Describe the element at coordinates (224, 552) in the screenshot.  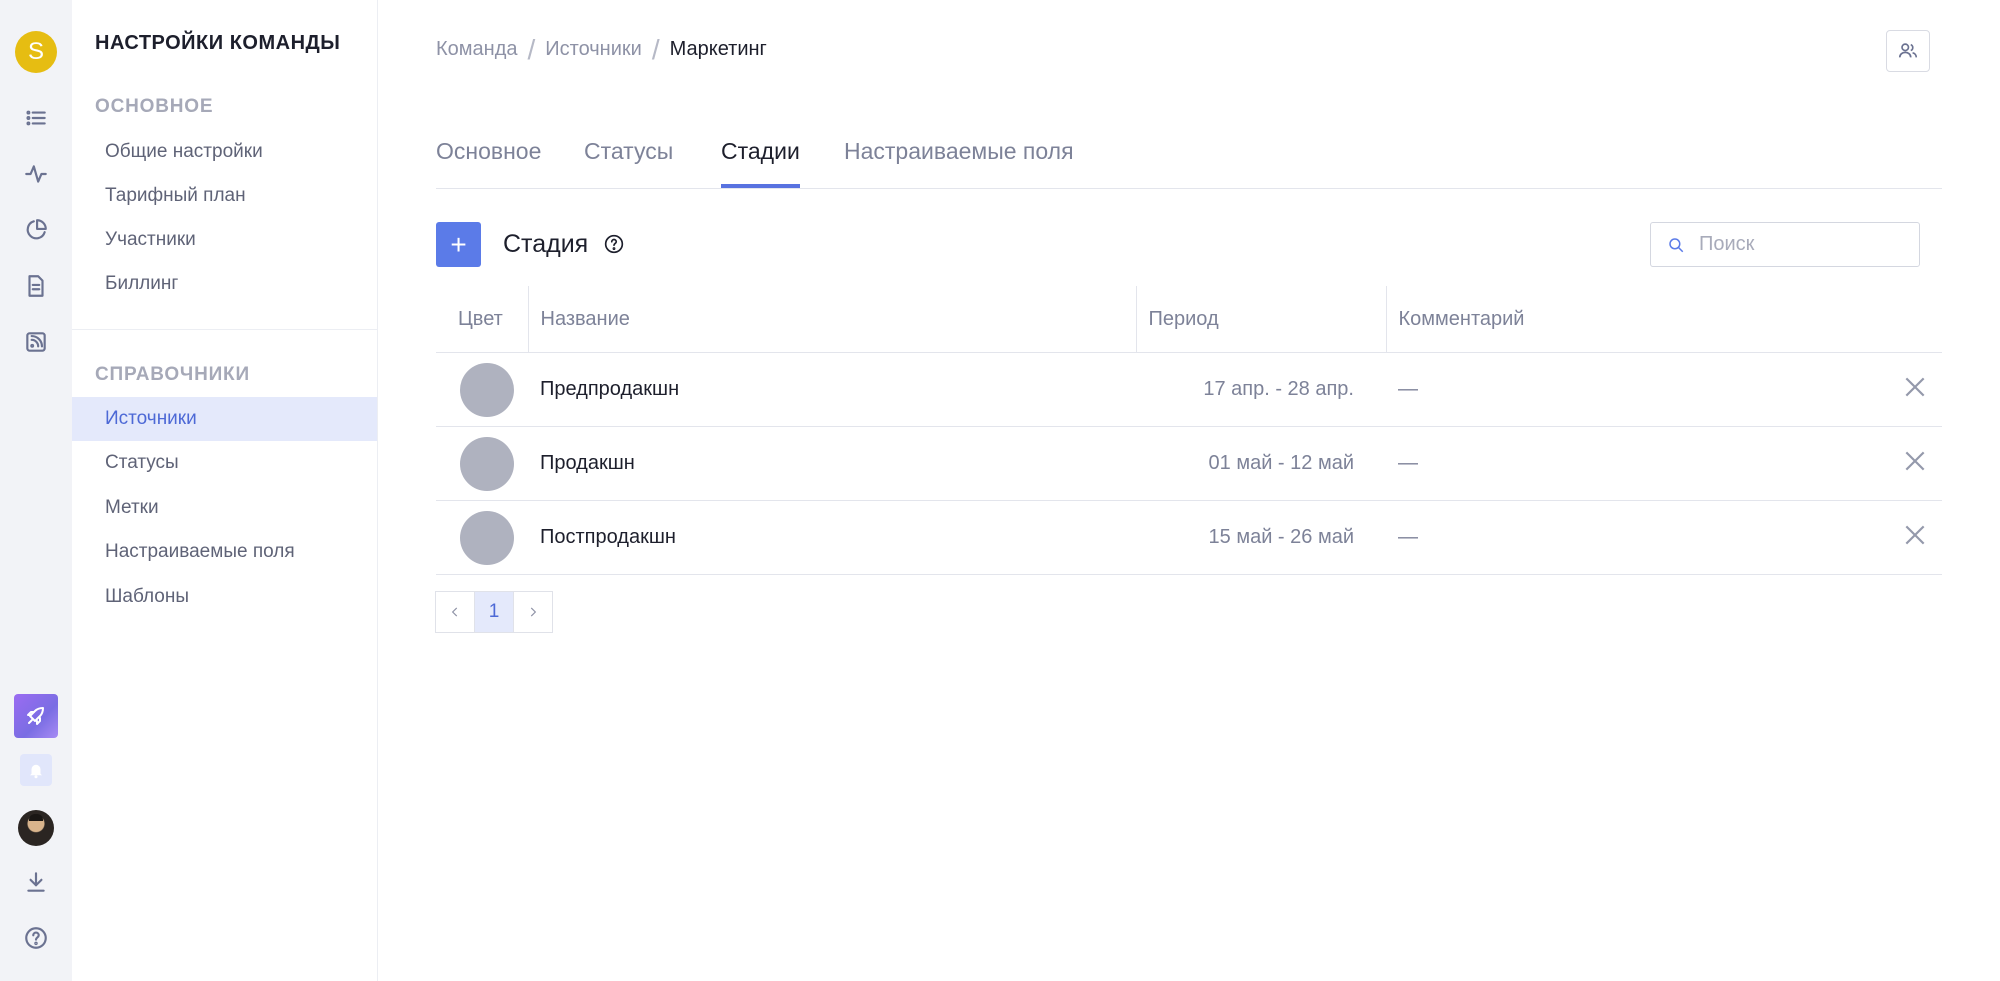
I see `sidebar-item-custom-fields: Настраиваемые поля` at that location.